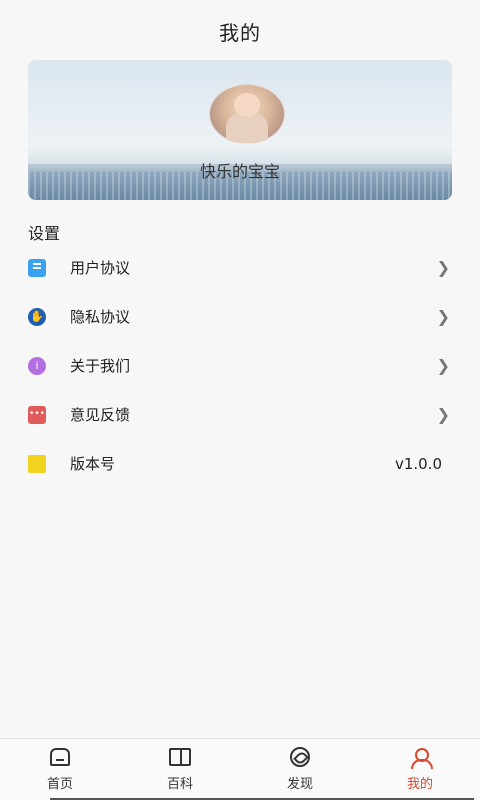 The image size is (480, 800). I want to click on top-bar: 我的, so click(240, 31).